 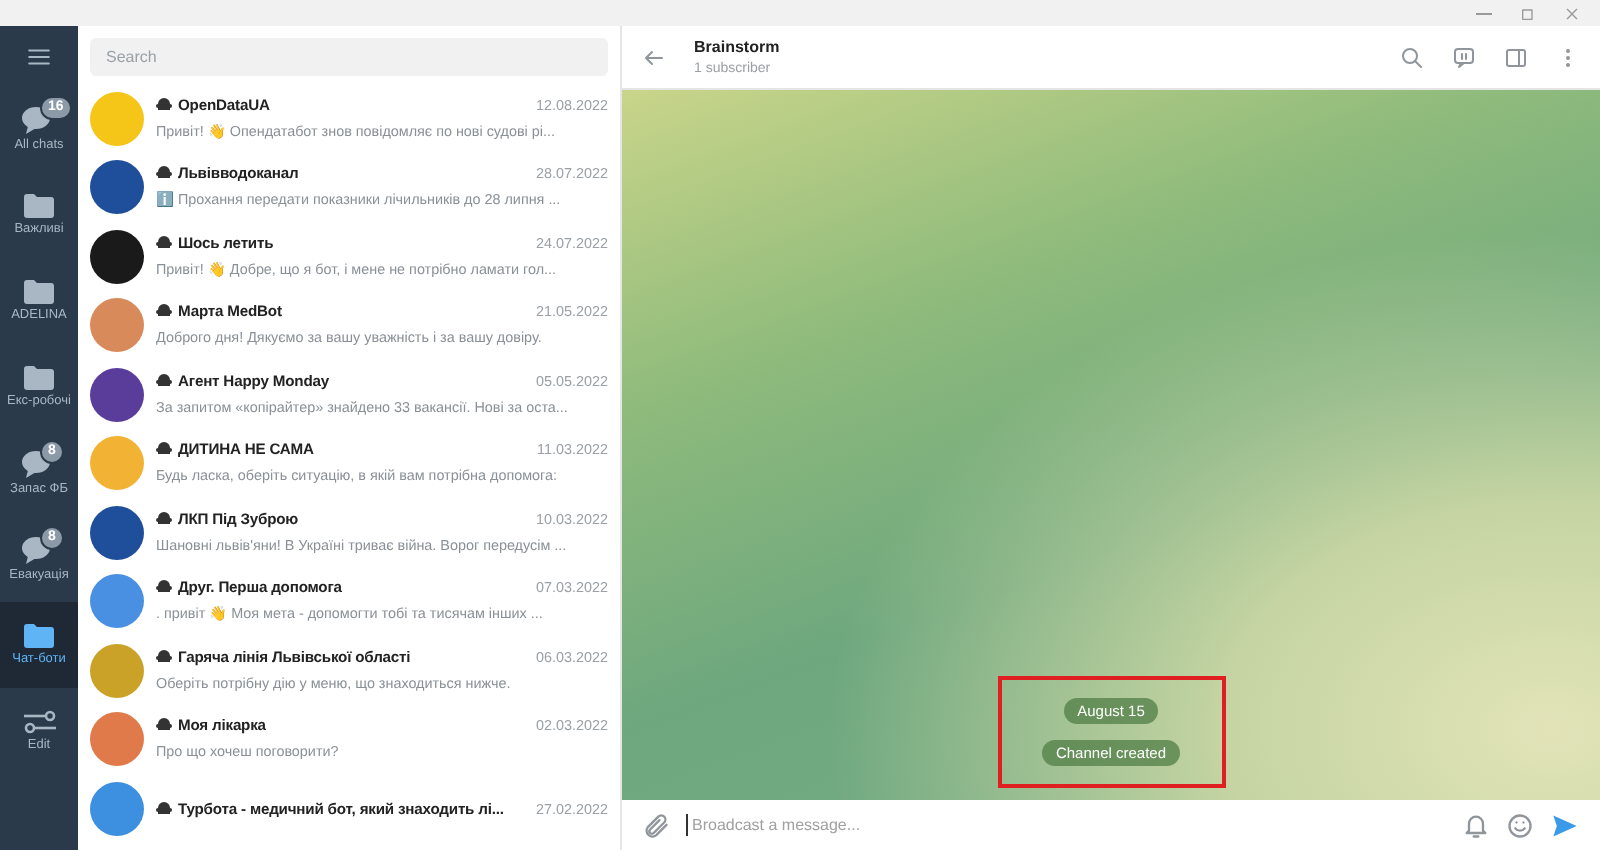 I want to click on minimize-icon, so click(x=1484, y=13).